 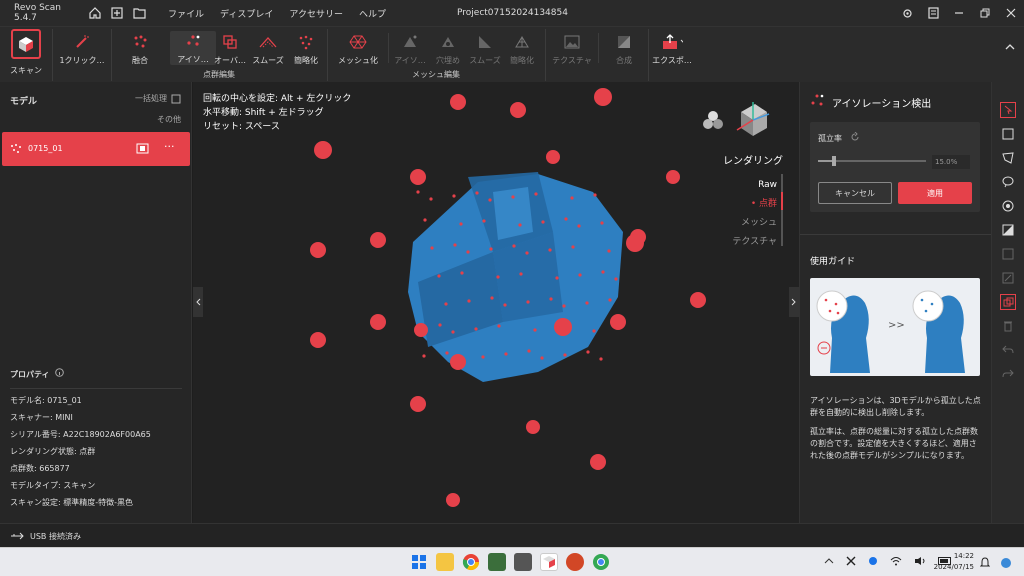 I want to click on windows-start-icon, so click(x=419, y=562).